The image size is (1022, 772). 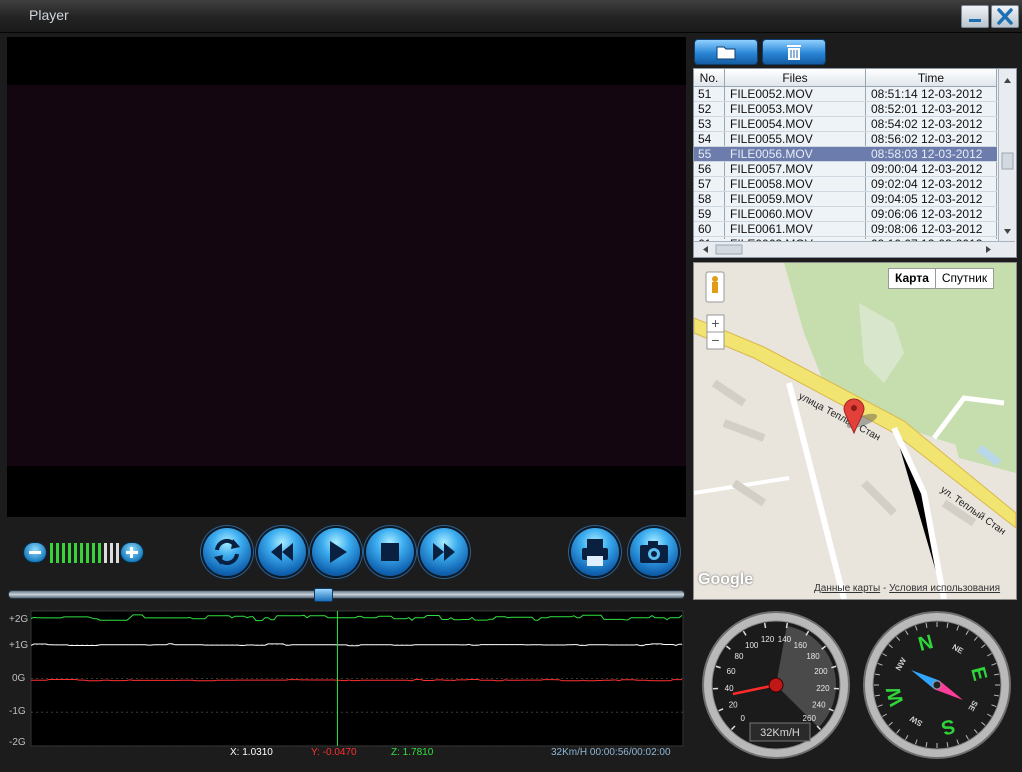 I want to click on gsensor-graph, so click(x=345, y=685).